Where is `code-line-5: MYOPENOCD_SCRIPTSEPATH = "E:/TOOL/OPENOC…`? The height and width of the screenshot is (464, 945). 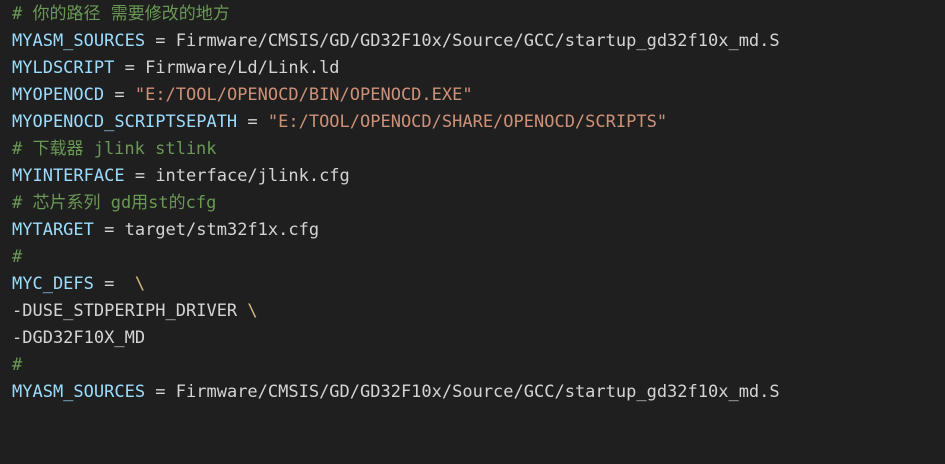
code-line-5: MYOPENOCD_SCRIPTSEPATH = "E:/TOOL/OPENOC… is located at coordinates (472, 122).